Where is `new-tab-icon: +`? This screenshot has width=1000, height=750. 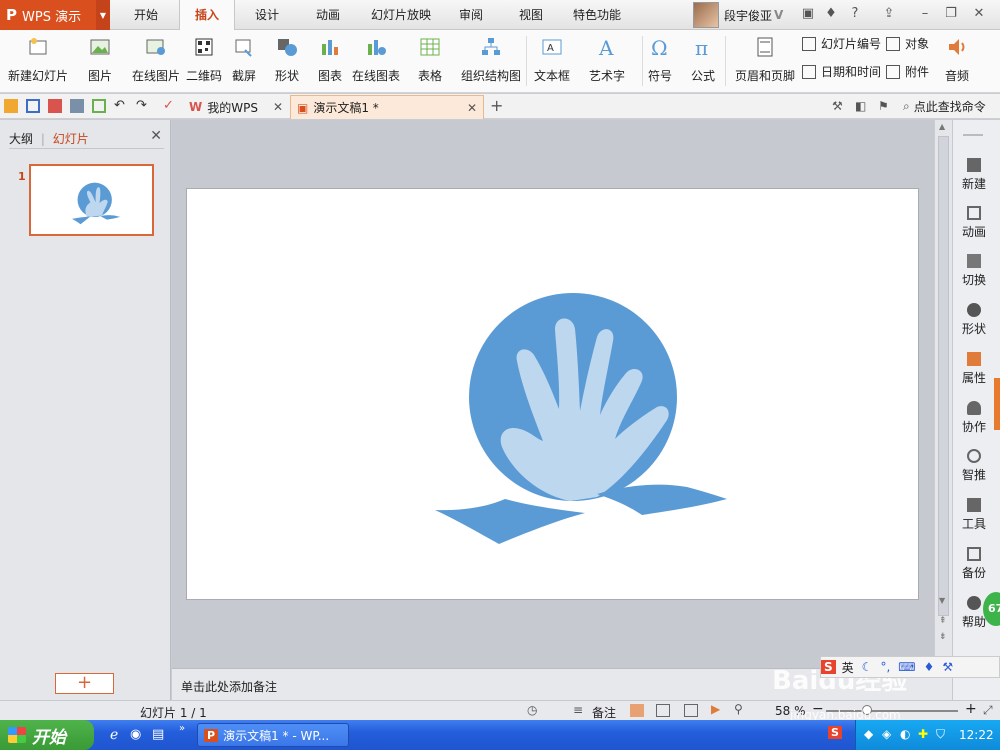 new-tab-icon: + is located at coordinates (497, 106).